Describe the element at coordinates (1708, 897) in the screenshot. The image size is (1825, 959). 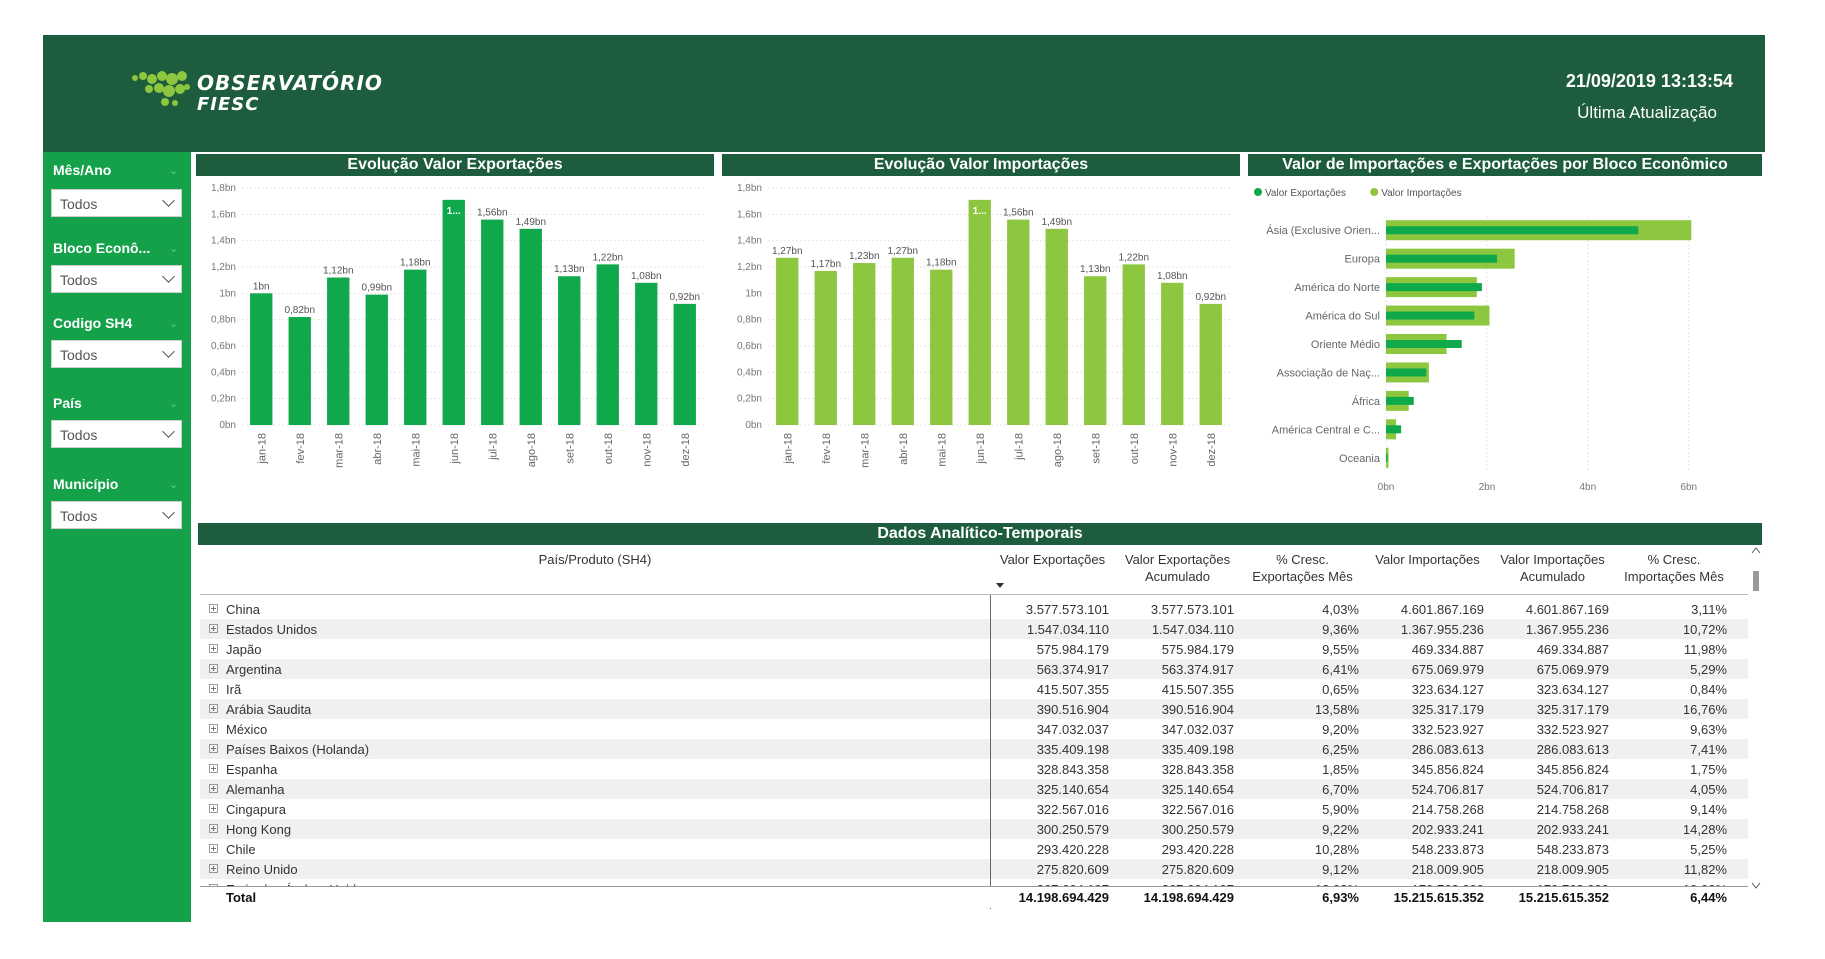
I see `total-value: 6,44%` at that location.